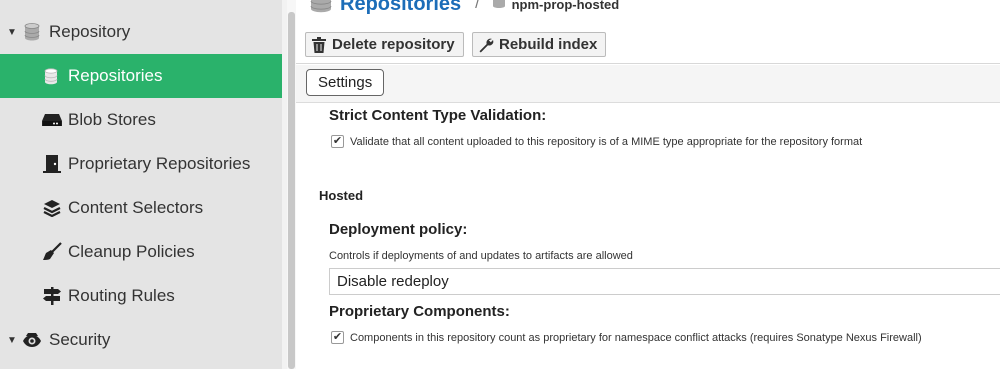  I want to click on sidebar-item-blob-stores: Blob Stores, so click(141, 120).